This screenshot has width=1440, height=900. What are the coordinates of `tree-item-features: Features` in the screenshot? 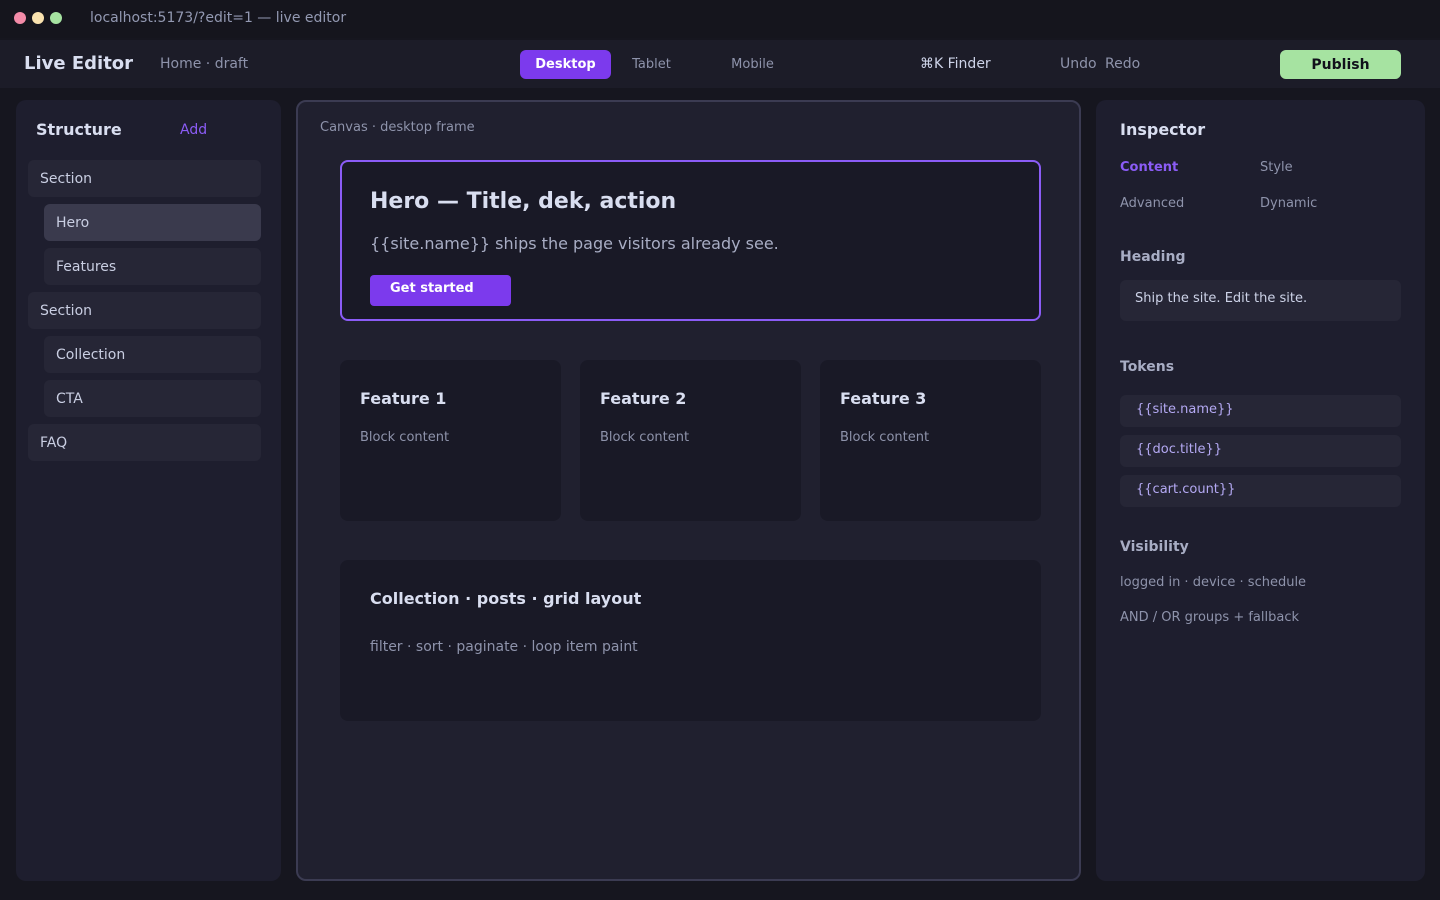 It's located at (152, 266).